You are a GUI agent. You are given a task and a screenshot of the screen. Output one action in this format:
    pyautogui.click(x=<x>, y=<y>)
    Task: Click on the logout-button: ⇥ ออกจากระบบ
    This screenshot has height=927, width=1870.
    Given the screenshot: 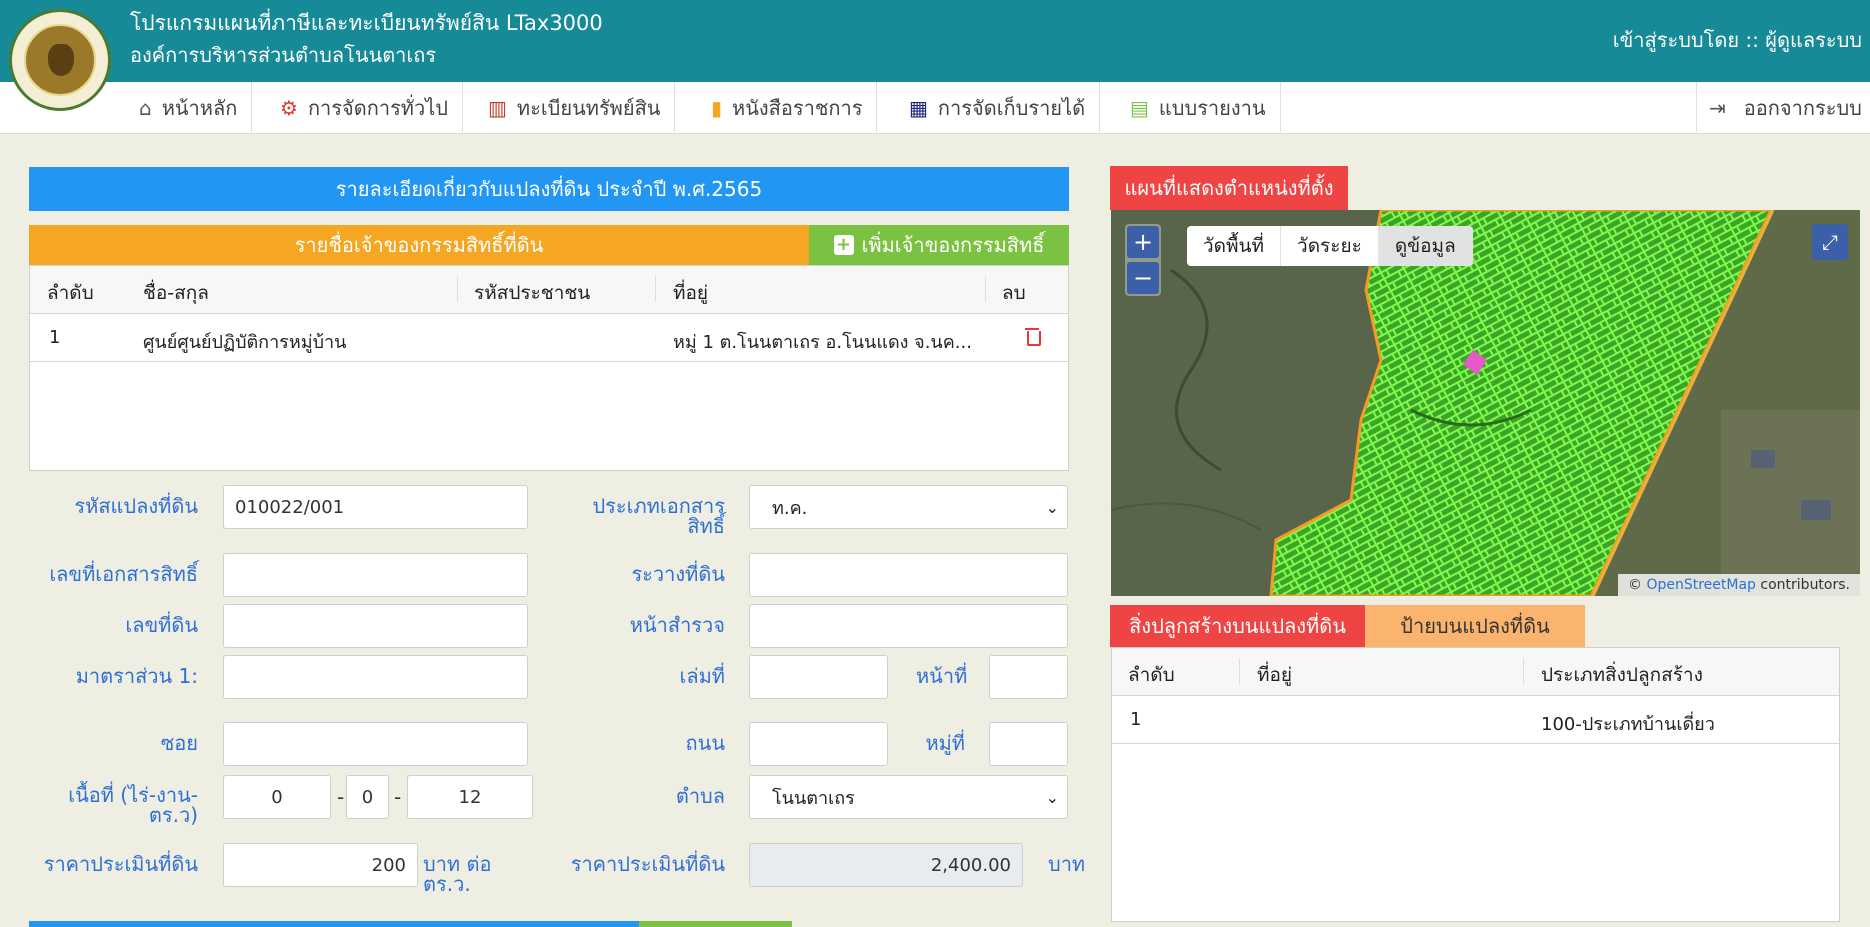 What is the action you would take?
    pyautogui.click(x=1783, y=108)
    